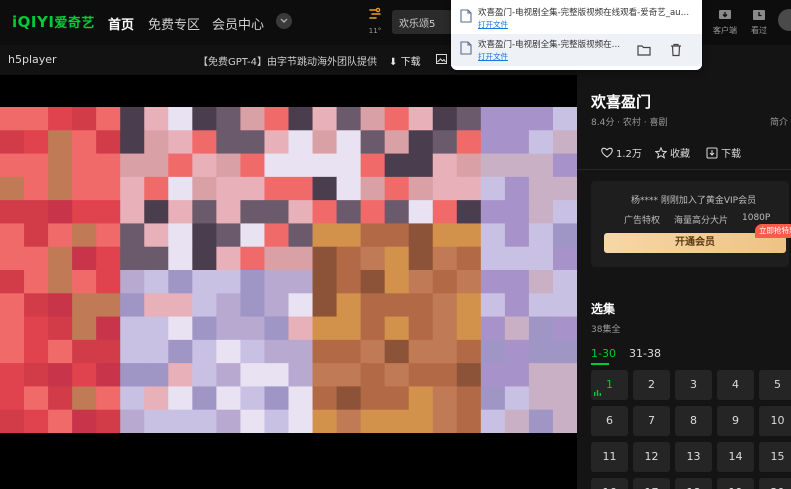 Image resolution: width=791 pixels, height=489 pixels. I want to click on download-item: 欢喜盈门-电视剧全集-完整版视频在线观看-爱奇艺_aud... 打开文件, so click(576, 18).